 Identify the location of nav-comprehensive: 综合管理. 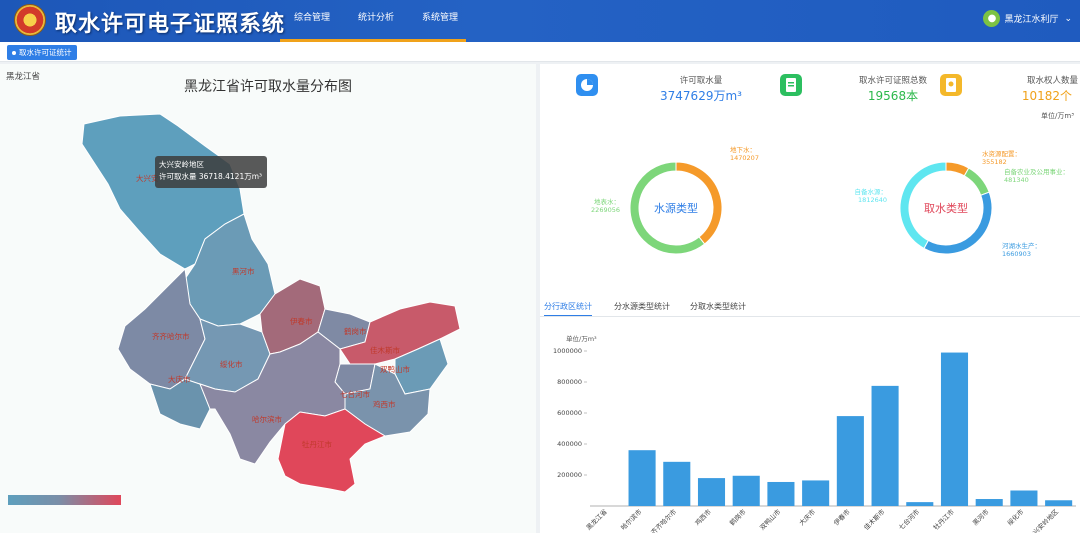
(312, 21).